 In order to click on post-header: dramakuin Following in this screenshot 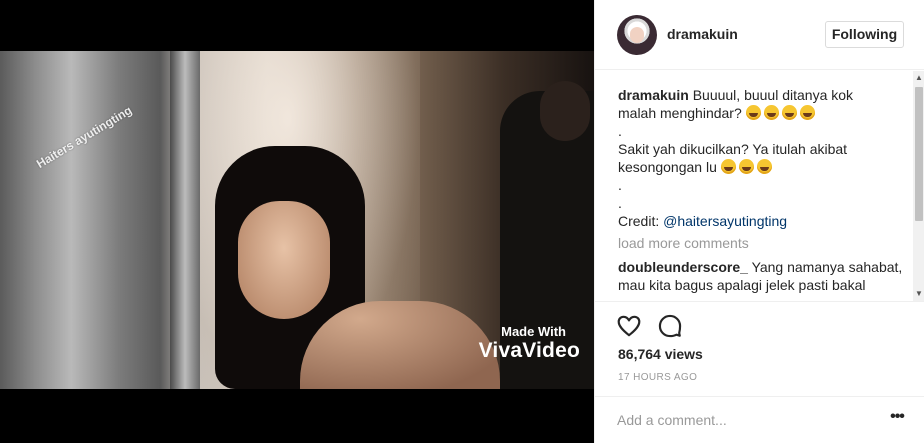, I will do `click(759, 35)`.